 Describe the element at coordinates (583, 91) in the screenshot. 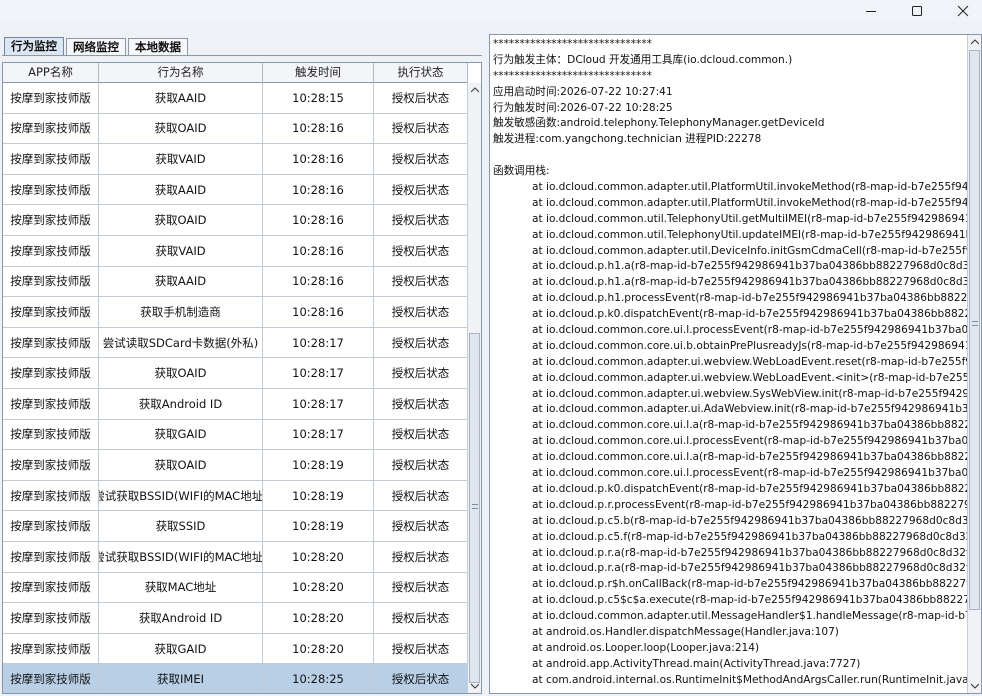

I see `log-line: 应用启动时间:2026-07-22 10:27:41` at that location.